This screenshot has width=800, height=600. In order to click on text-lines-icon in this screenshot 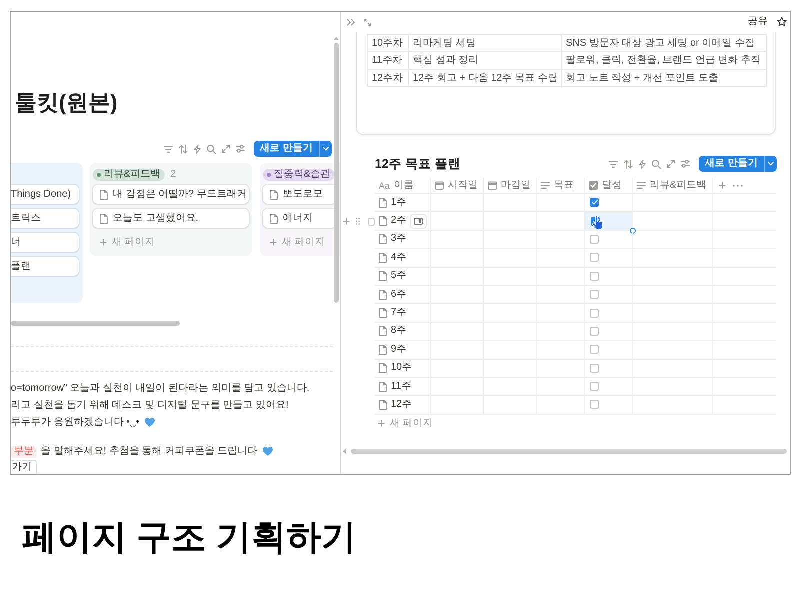, I will do `click(545, 185)`.